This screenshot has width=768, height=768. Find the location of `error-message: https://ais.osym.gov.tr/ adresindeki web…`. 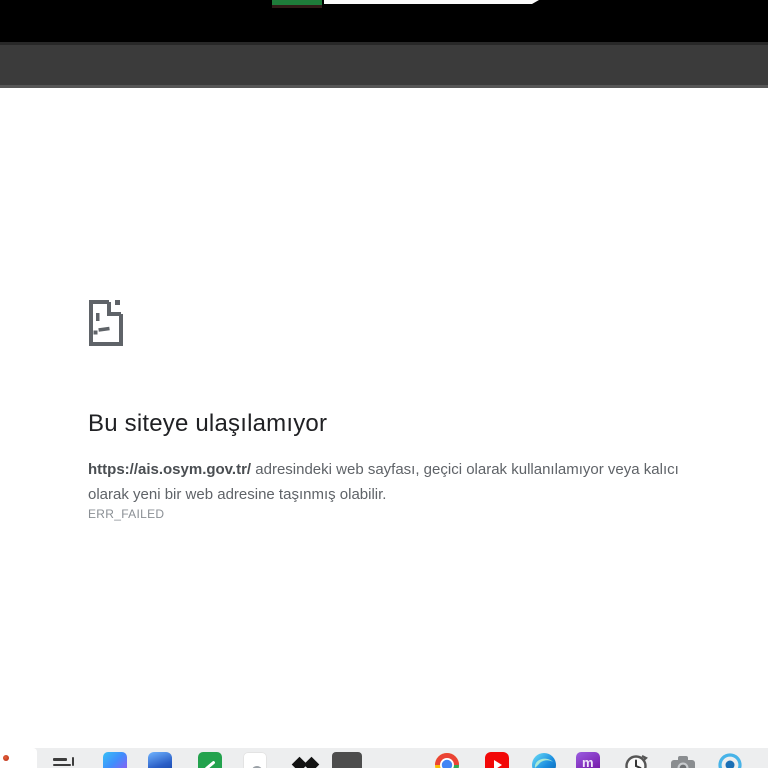

error-message: https://ais.osym.gov.tr/ adresindeki web… is located at coordinates (390, 482).